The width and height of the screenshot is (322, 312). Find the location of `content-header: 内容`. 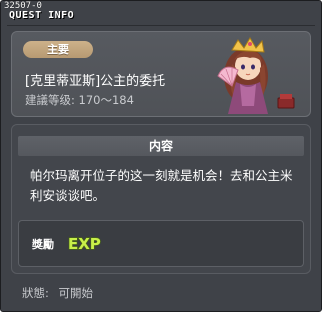

content-header: 内容 is located at coordinates (161, 146).